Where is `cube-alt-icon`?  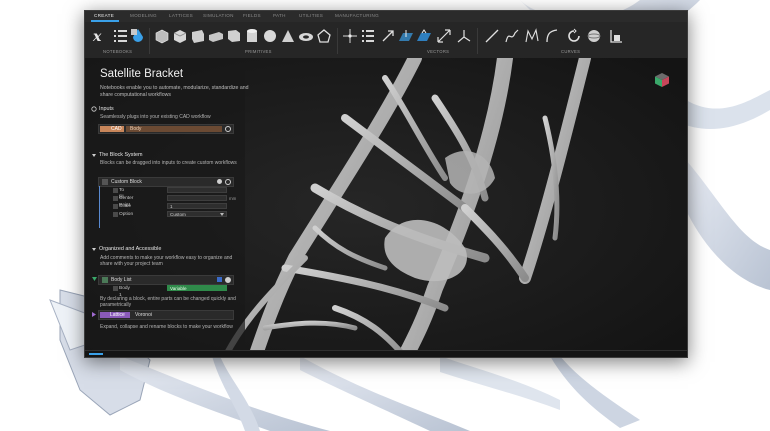
cube-alt-icon is located at coordinates (198, 36).